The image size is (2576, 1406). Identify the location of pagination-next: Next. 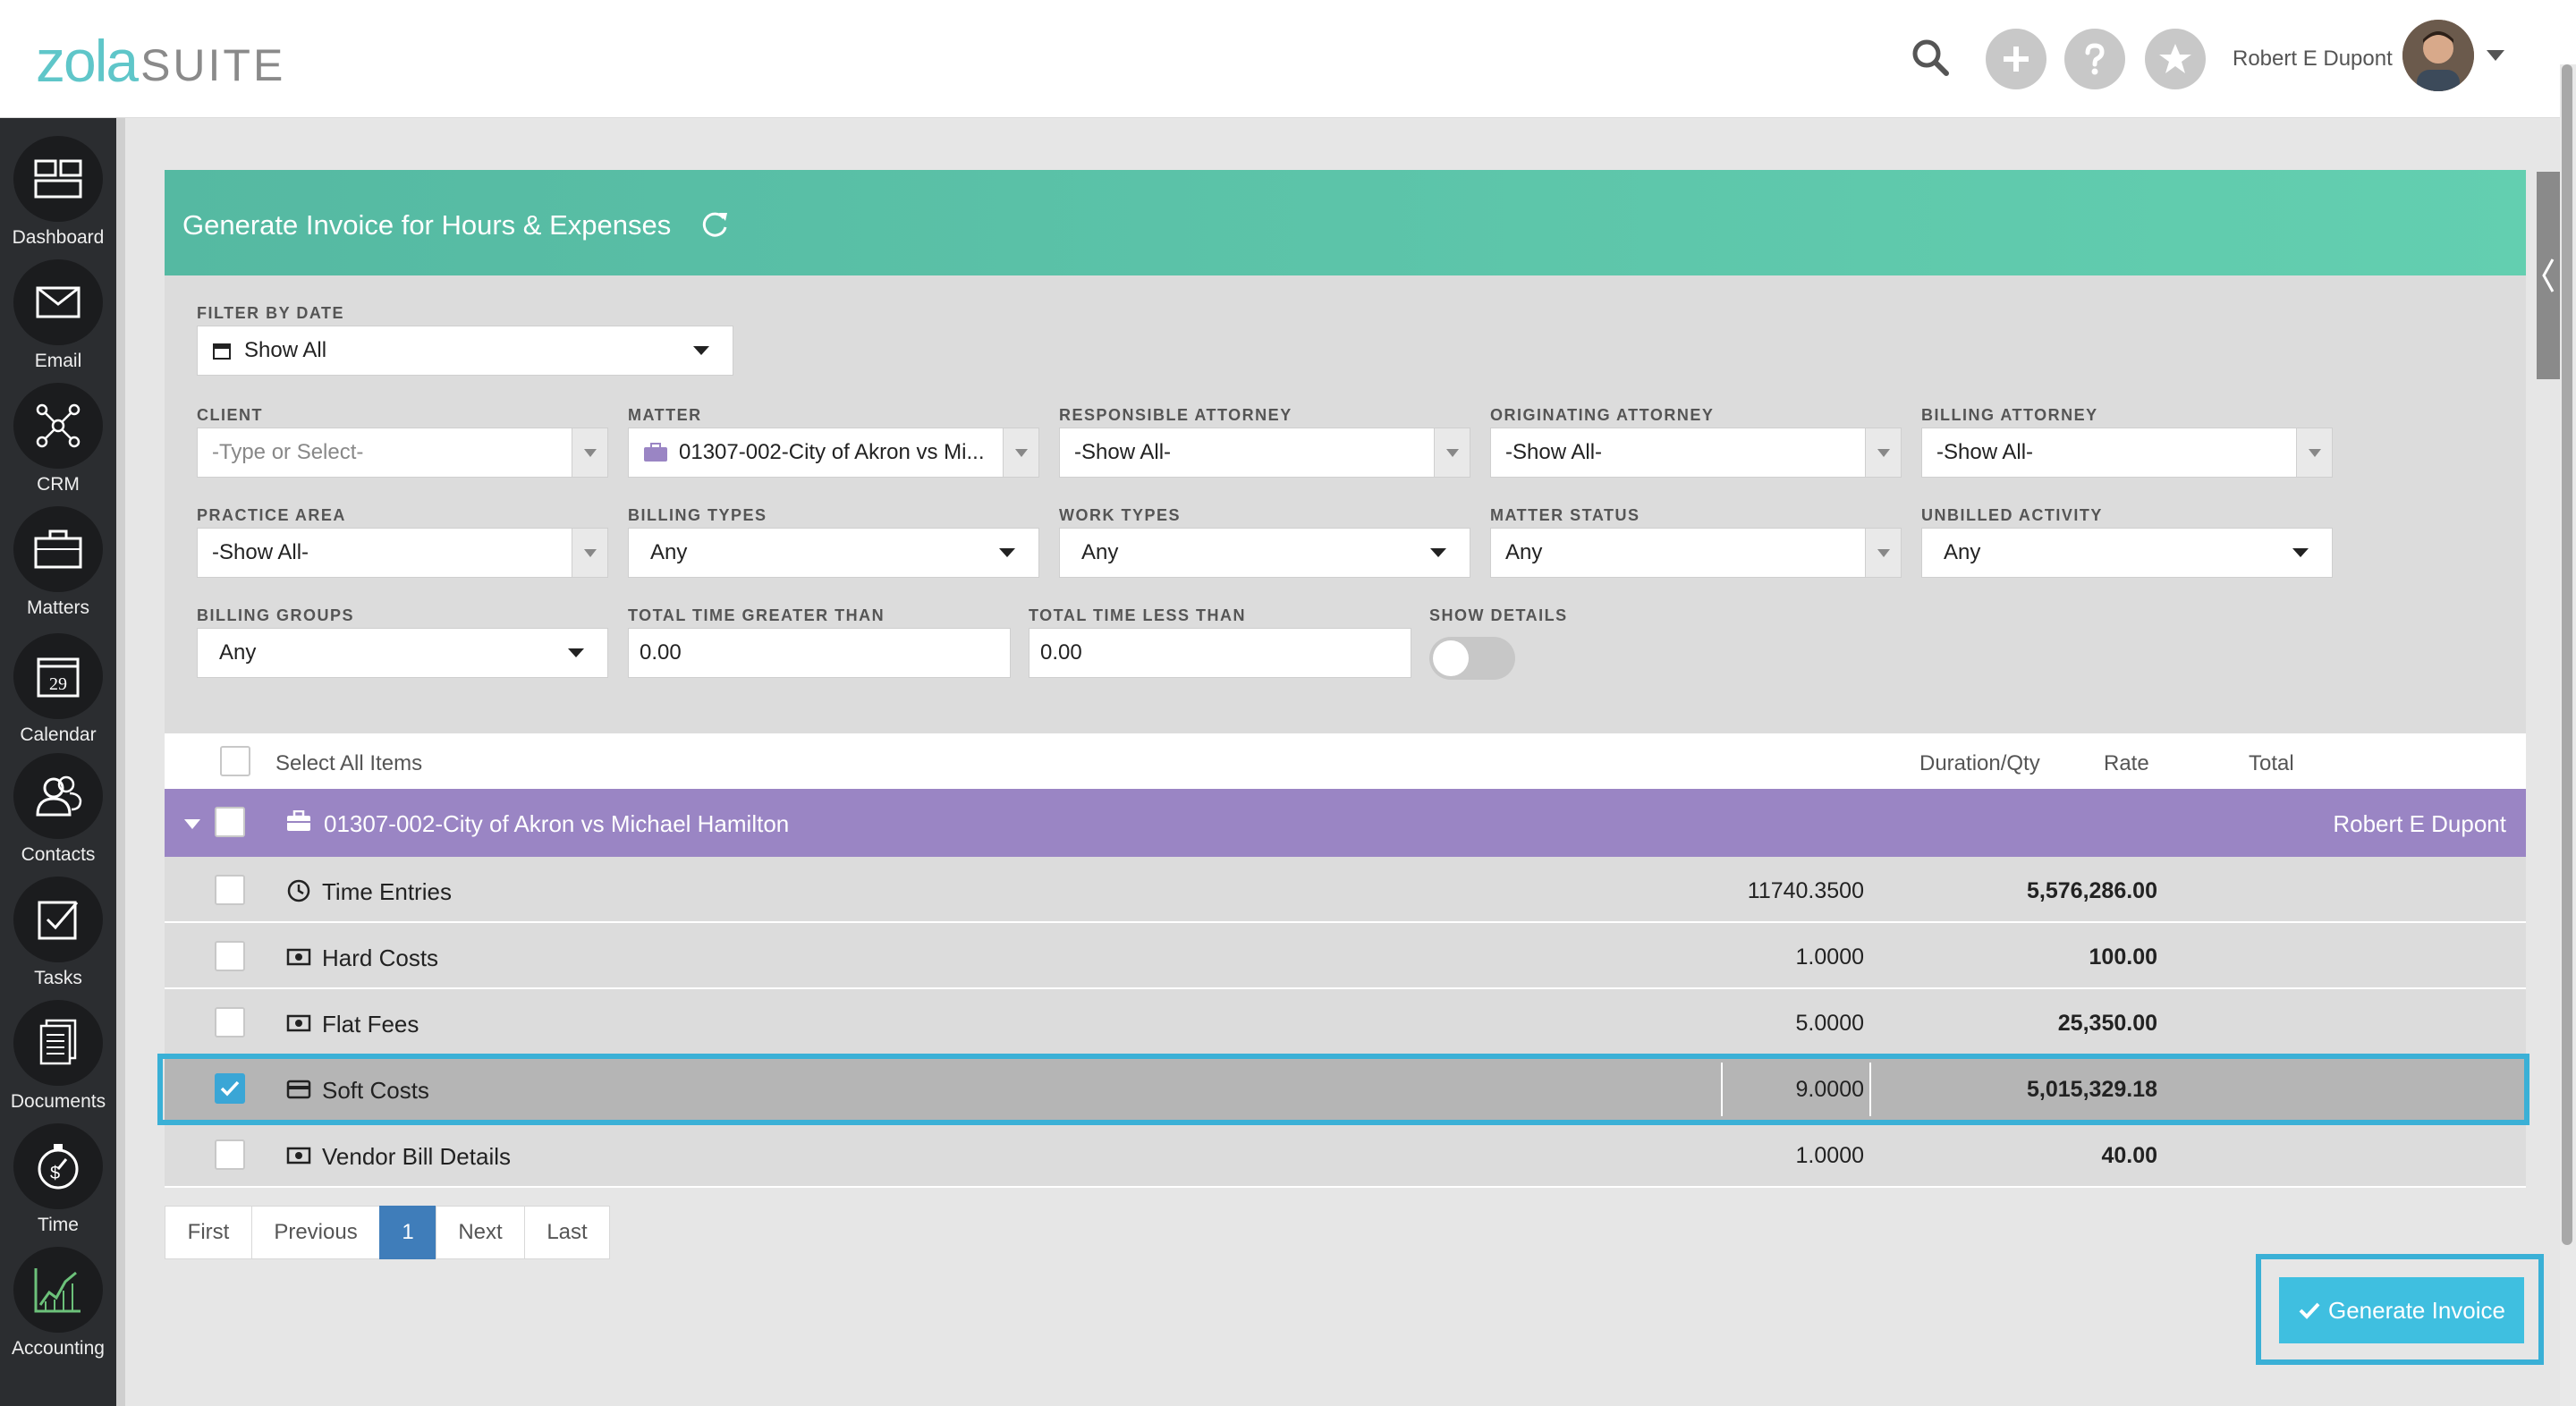
(480, 1233).